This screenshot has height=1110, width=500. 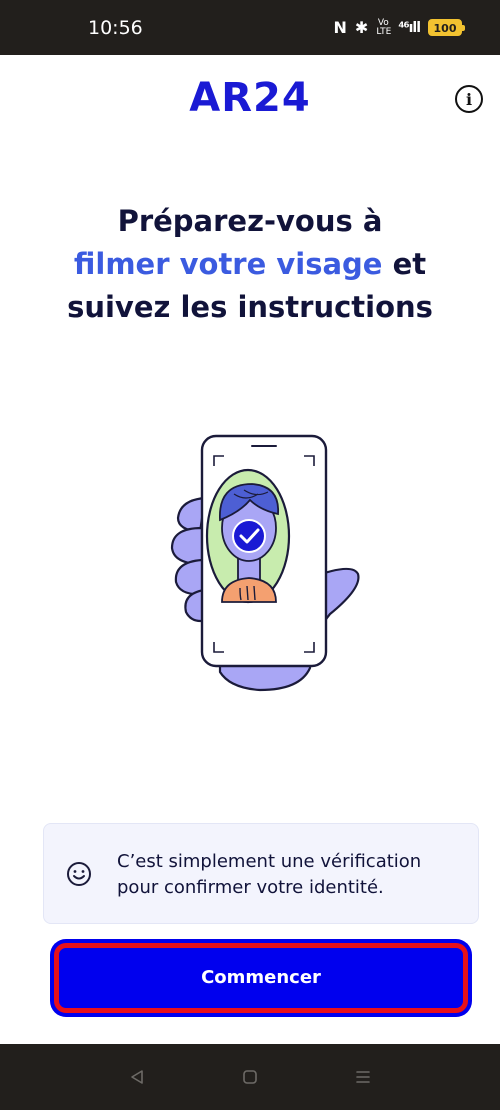 I want to click on home-square-icon, so click(x=250, y=1077).